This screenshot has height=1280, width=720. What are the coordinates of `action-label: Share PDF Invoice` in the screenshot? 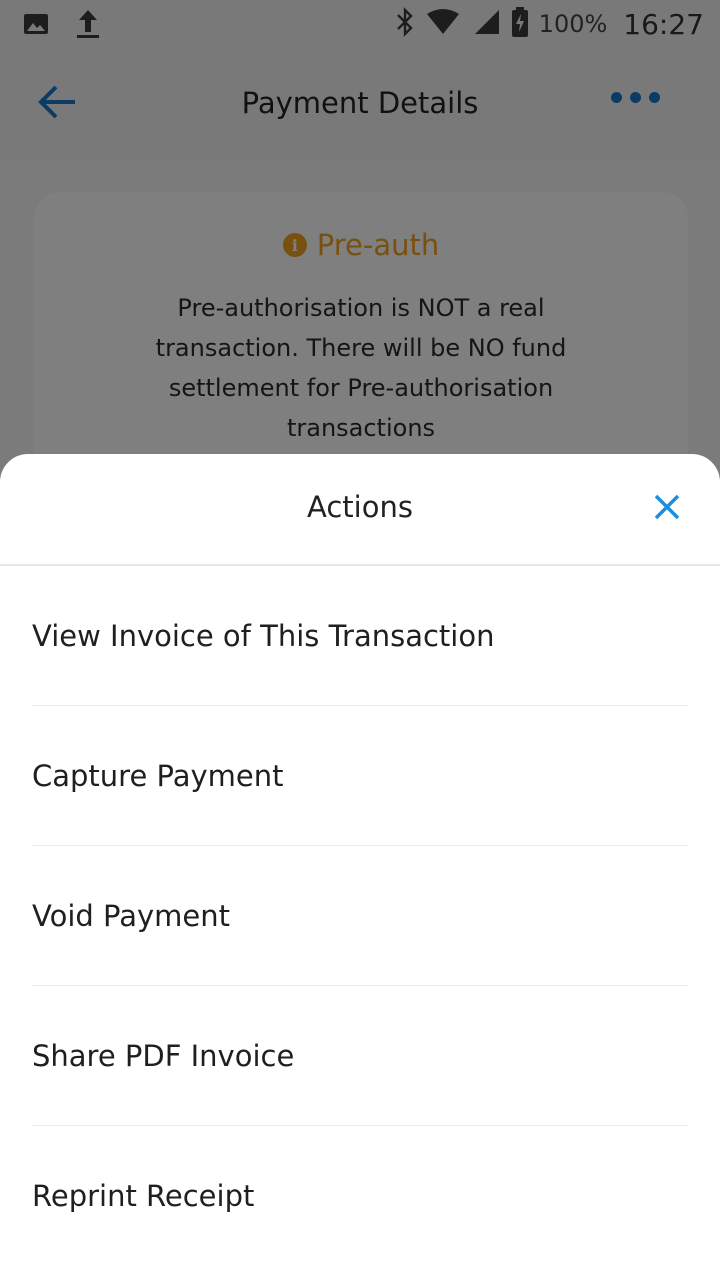 It's located at (163, 1055).